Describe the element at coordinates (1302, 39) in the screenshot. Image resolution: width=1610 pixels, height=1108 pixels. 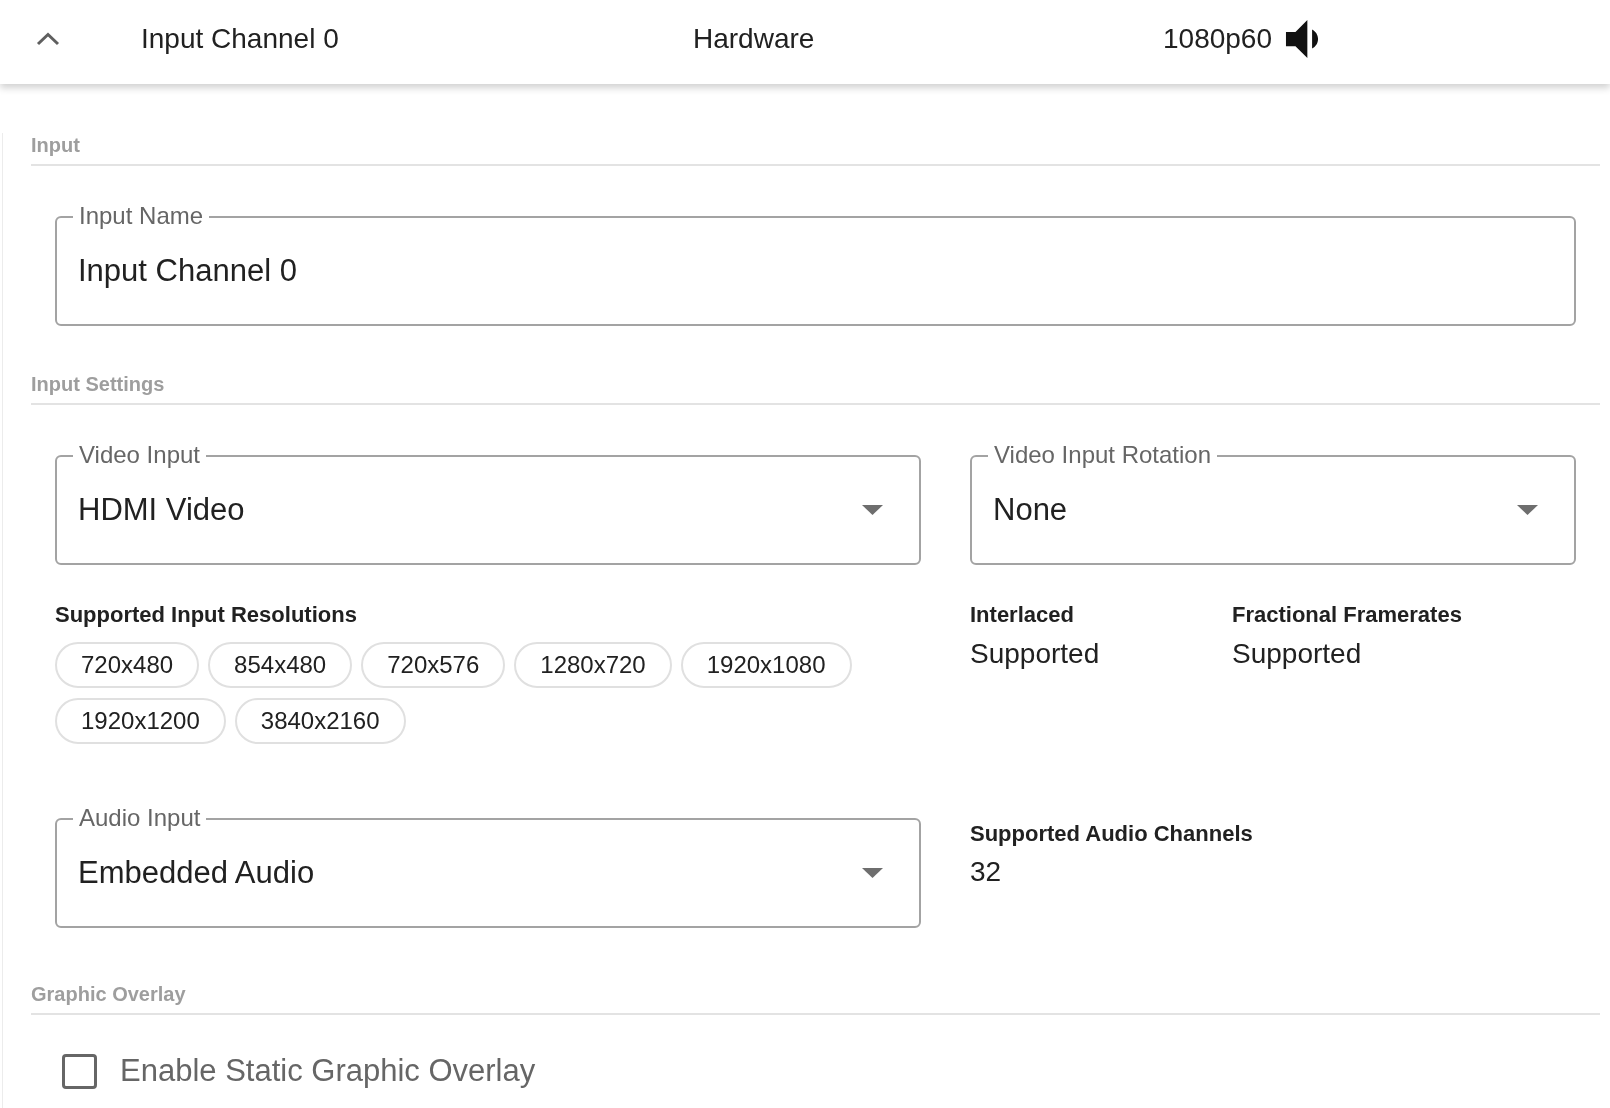
I see `speaker-icon` at that location.